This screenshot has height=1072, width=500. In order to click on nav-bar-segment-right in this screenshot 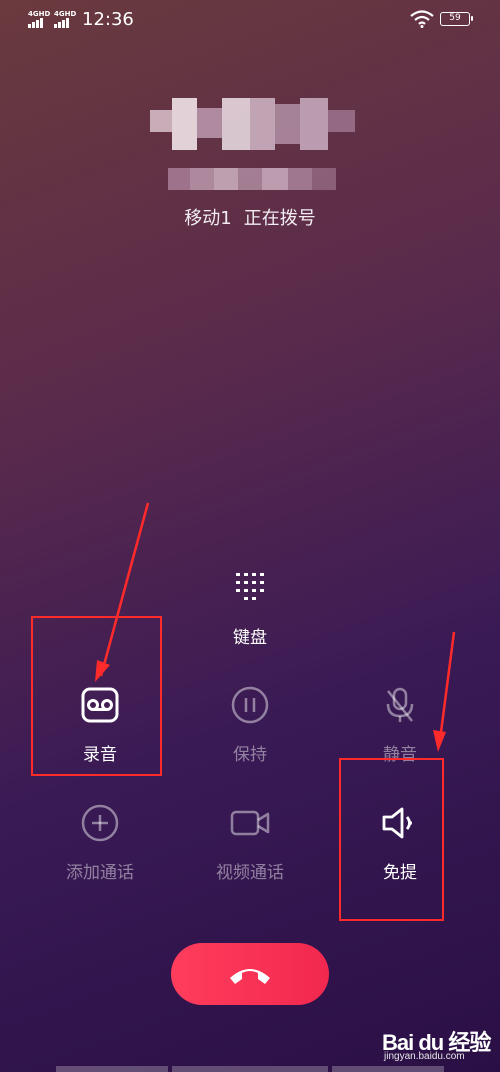, I will do `click(388, 1069)`.